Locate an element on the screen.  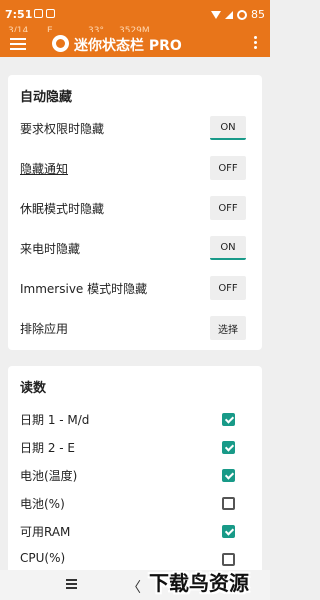
exclude-apps-label: 排除应用 is located at coordinates (44, 329).